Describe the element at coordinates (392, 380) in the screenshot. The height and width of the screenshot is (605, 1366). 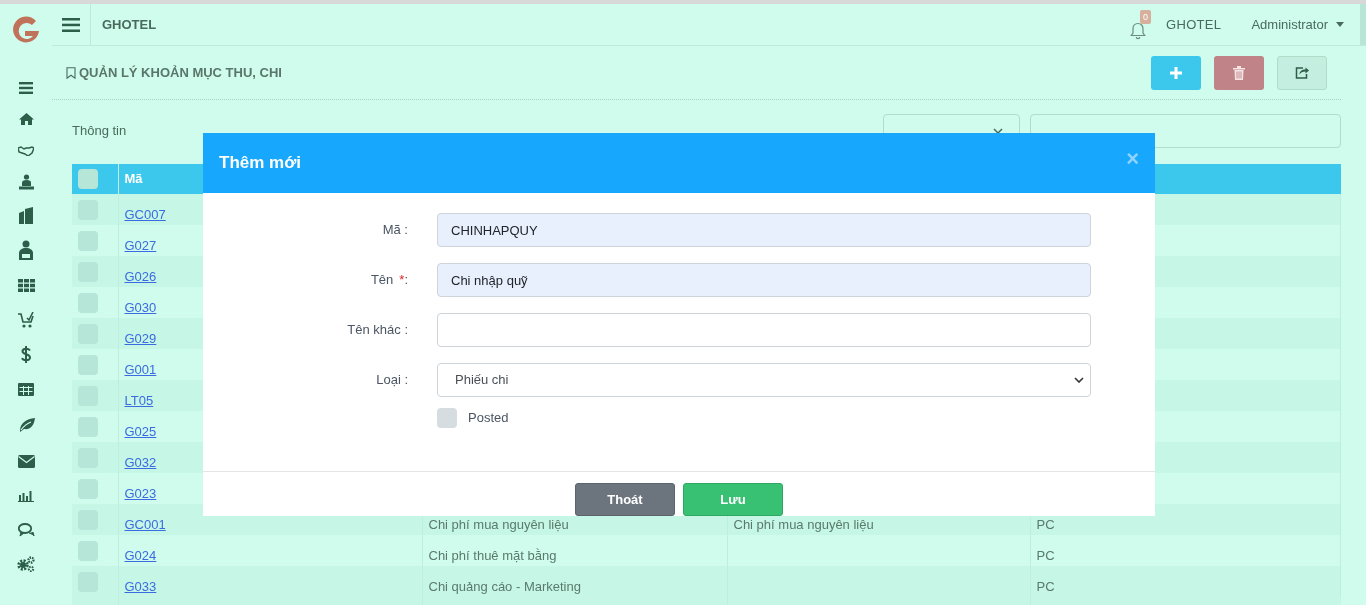
I see `field-label: Loại :` at that location.